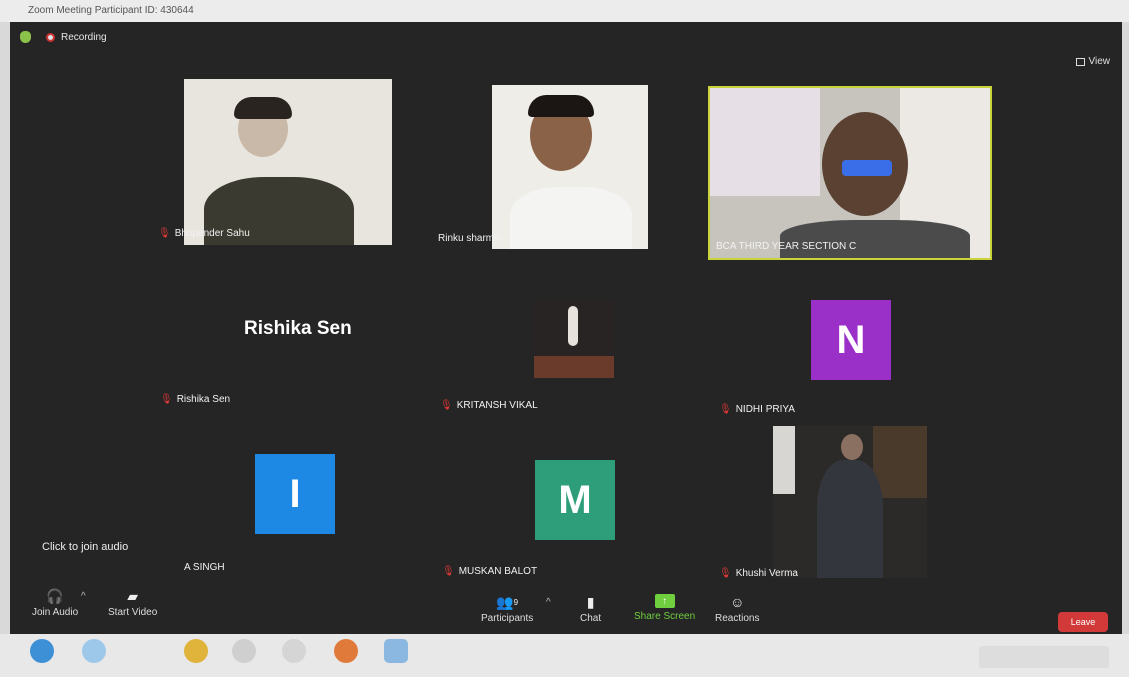 The image size is (1129, 677). Describe the element at coordinates (42, 651) in the screenshot. I see `start-icon` at that location.